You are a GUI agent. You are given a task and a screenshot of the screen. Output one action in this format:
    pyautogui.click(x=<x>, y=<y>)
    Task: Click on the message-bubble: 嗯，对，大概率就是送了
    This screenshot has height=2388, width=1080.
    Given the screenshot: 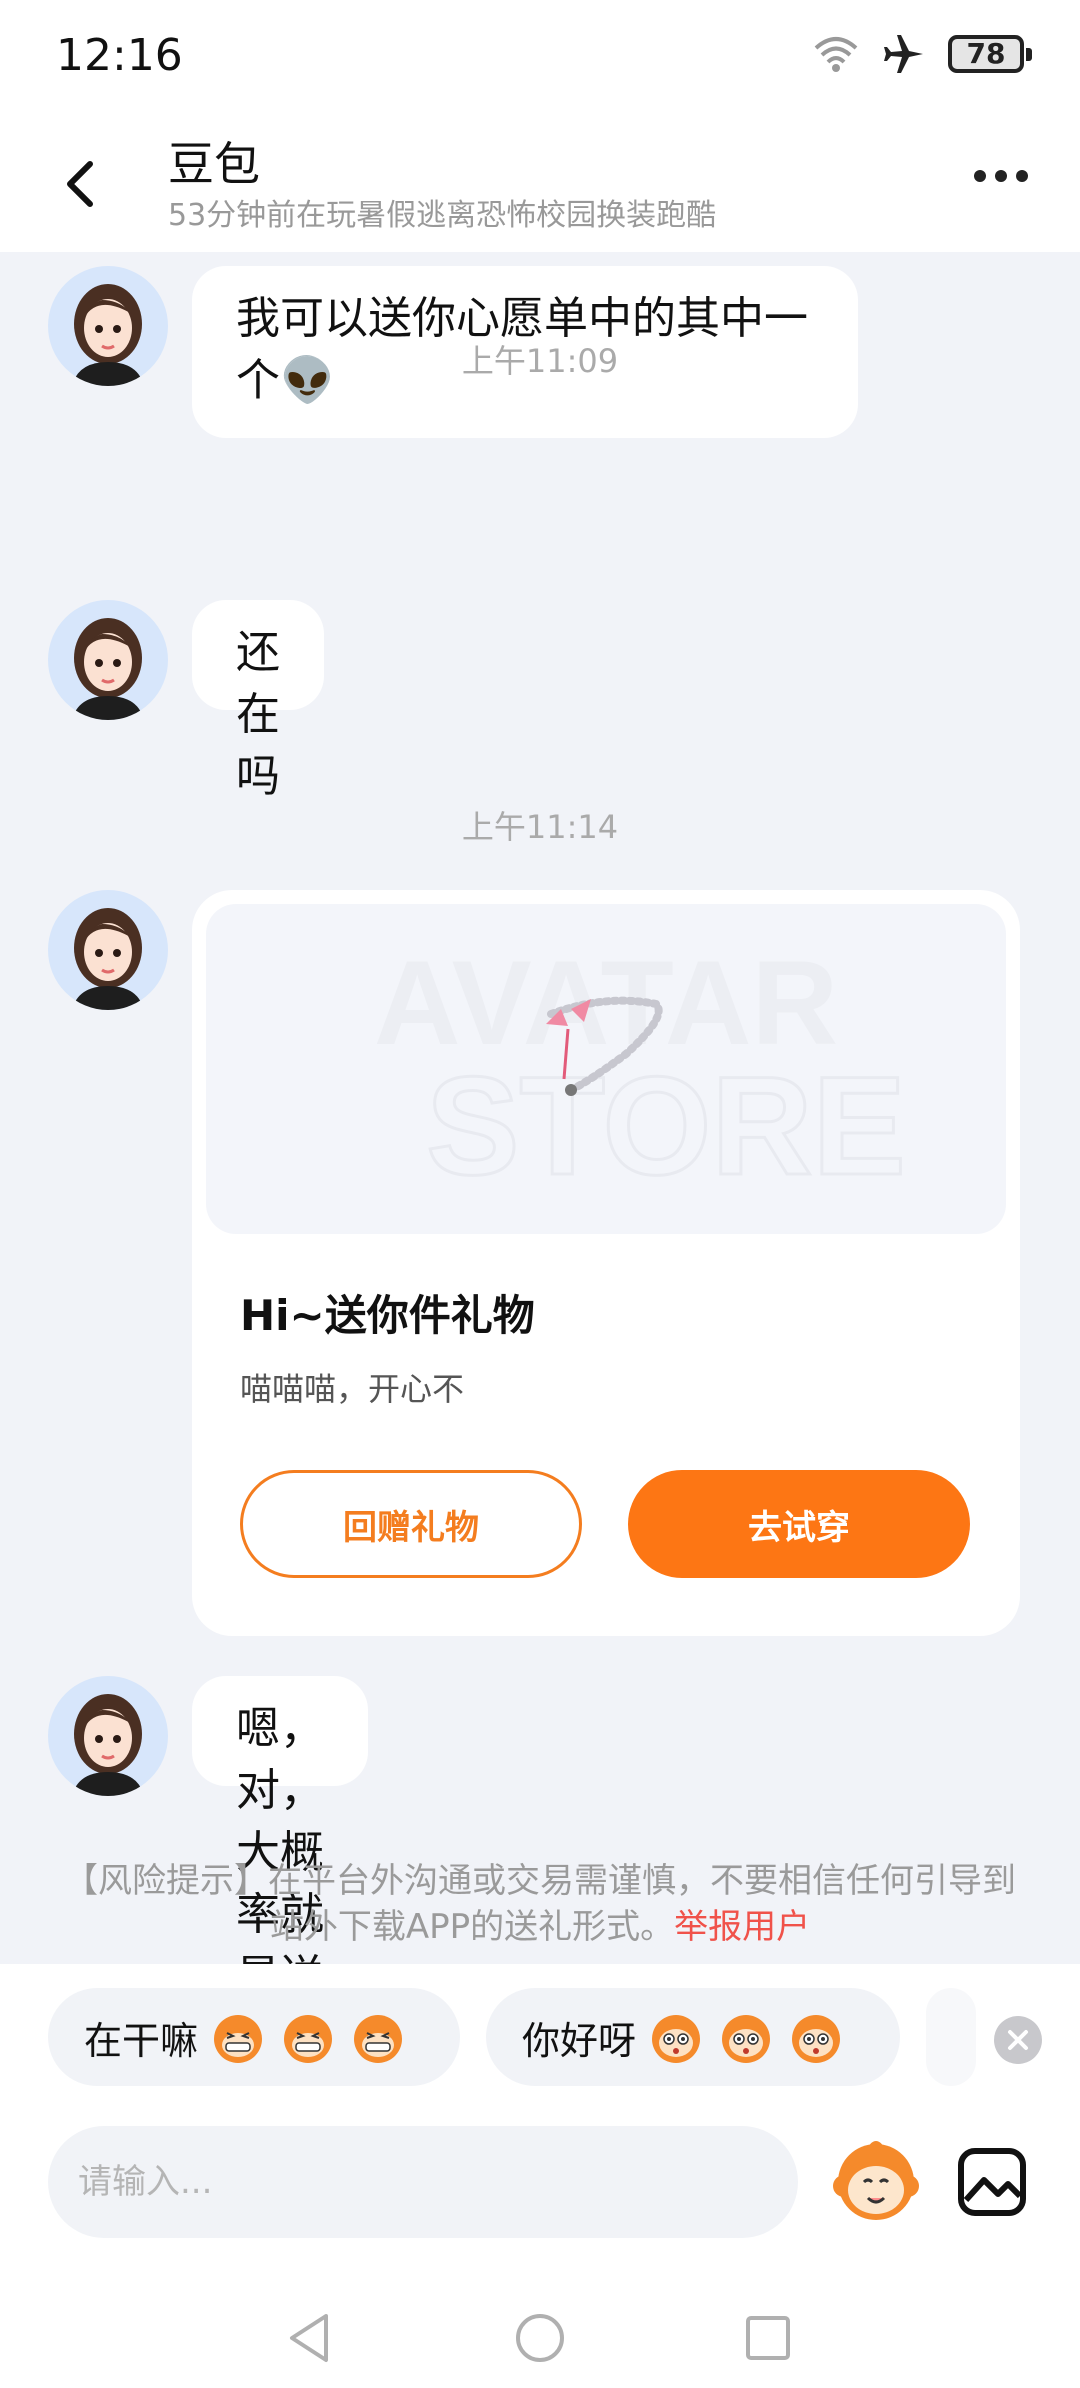 What is the action you would take?
    pyautogui.click(x=280, y=1820)
    